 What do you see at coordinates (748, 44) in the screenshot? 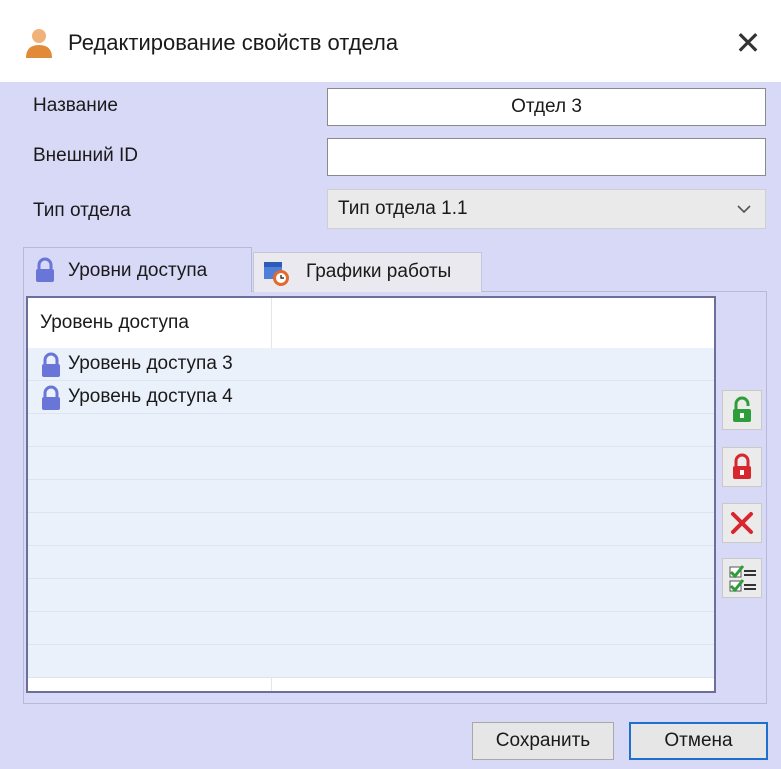
I see `close-button: ✕` at bounding box center [748, 44].